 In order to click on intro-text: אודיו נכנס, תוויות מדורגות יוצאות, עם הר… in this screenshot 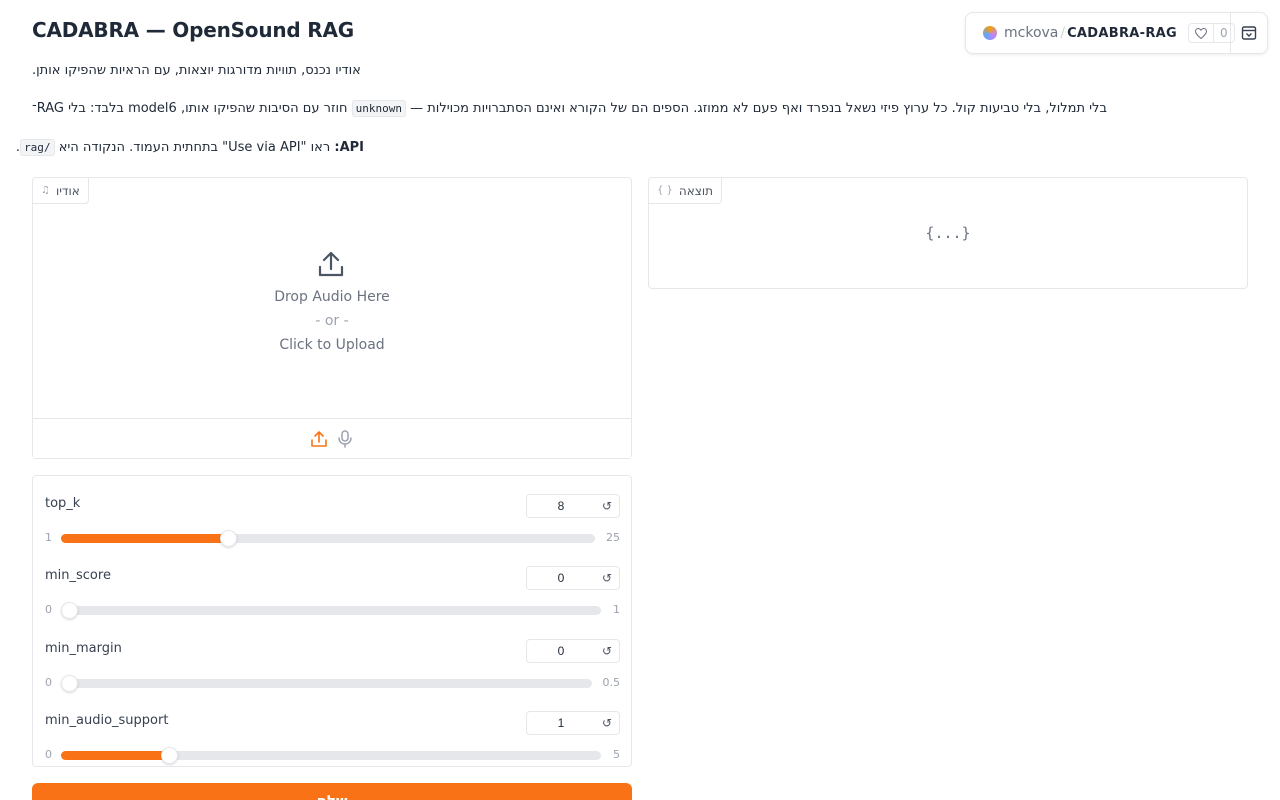, I will do `click(196, 70)`.